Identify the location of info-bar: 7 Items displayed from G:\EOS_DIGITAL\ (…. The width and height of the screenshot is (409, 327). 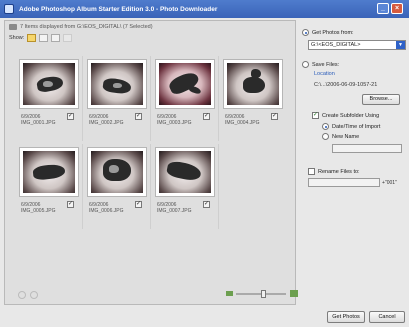
(150, 26).